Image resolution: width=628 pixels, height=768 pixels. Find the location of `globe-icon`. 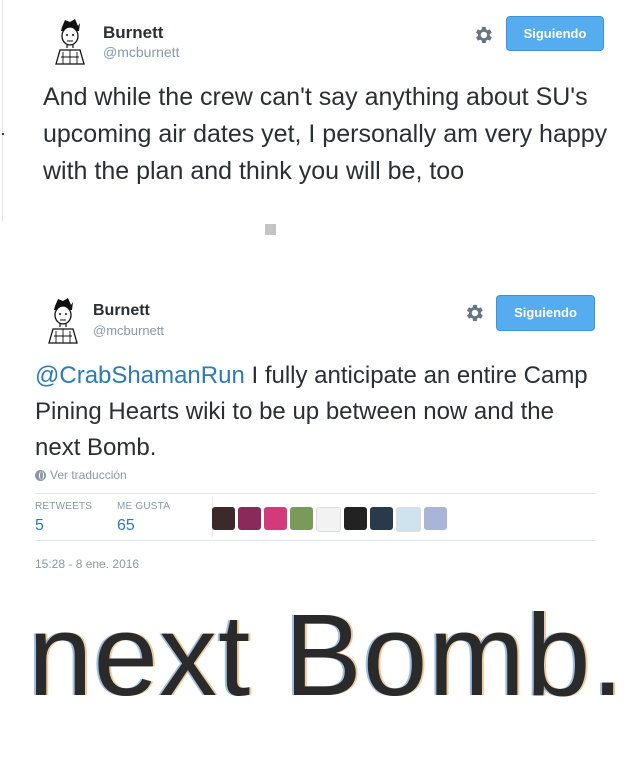

globe-icon is located at coordinates (40, 475).